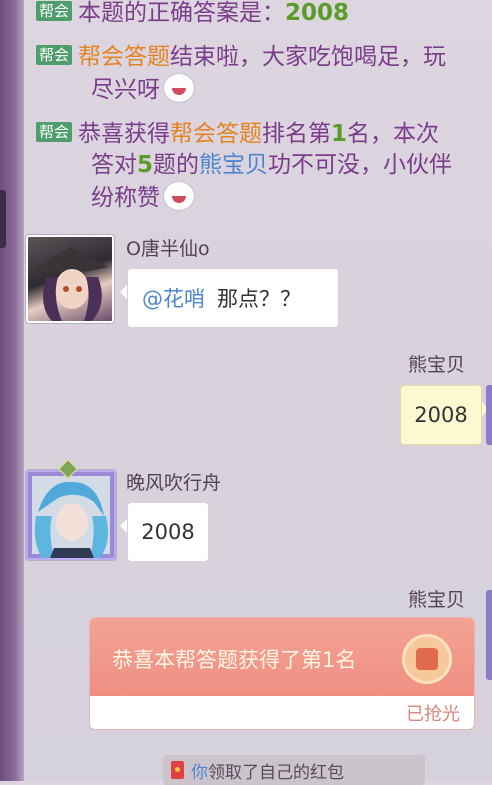 This screenshot has width=492, height=785. Describe the element at coordinates (234, 660) in the screenshot. I see `red-packet-title: 恭喜本帮答题获得了第1名` at that location.